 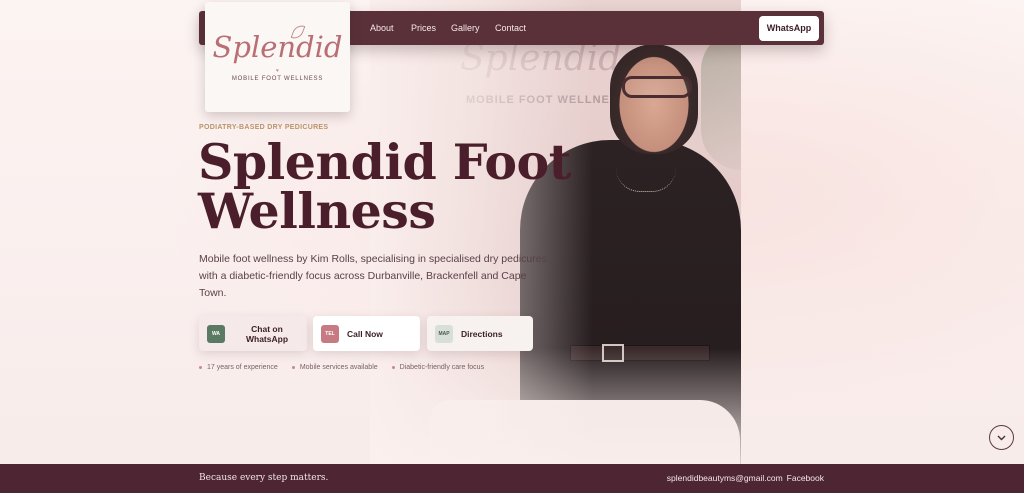 What do you see at coordinates (546, 100) in the screenshot?
I see `wall-logo-subtitle: MOBILE FOOT WELLNESS` at bounding box center [546, 100].